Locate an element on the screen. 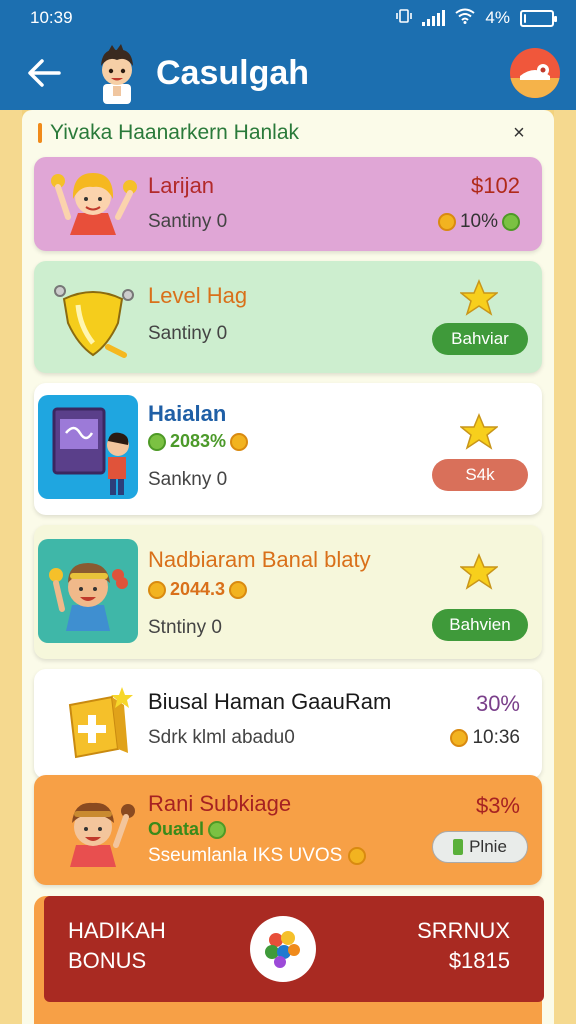  book-character-icon is located at coordinates (88, 447).